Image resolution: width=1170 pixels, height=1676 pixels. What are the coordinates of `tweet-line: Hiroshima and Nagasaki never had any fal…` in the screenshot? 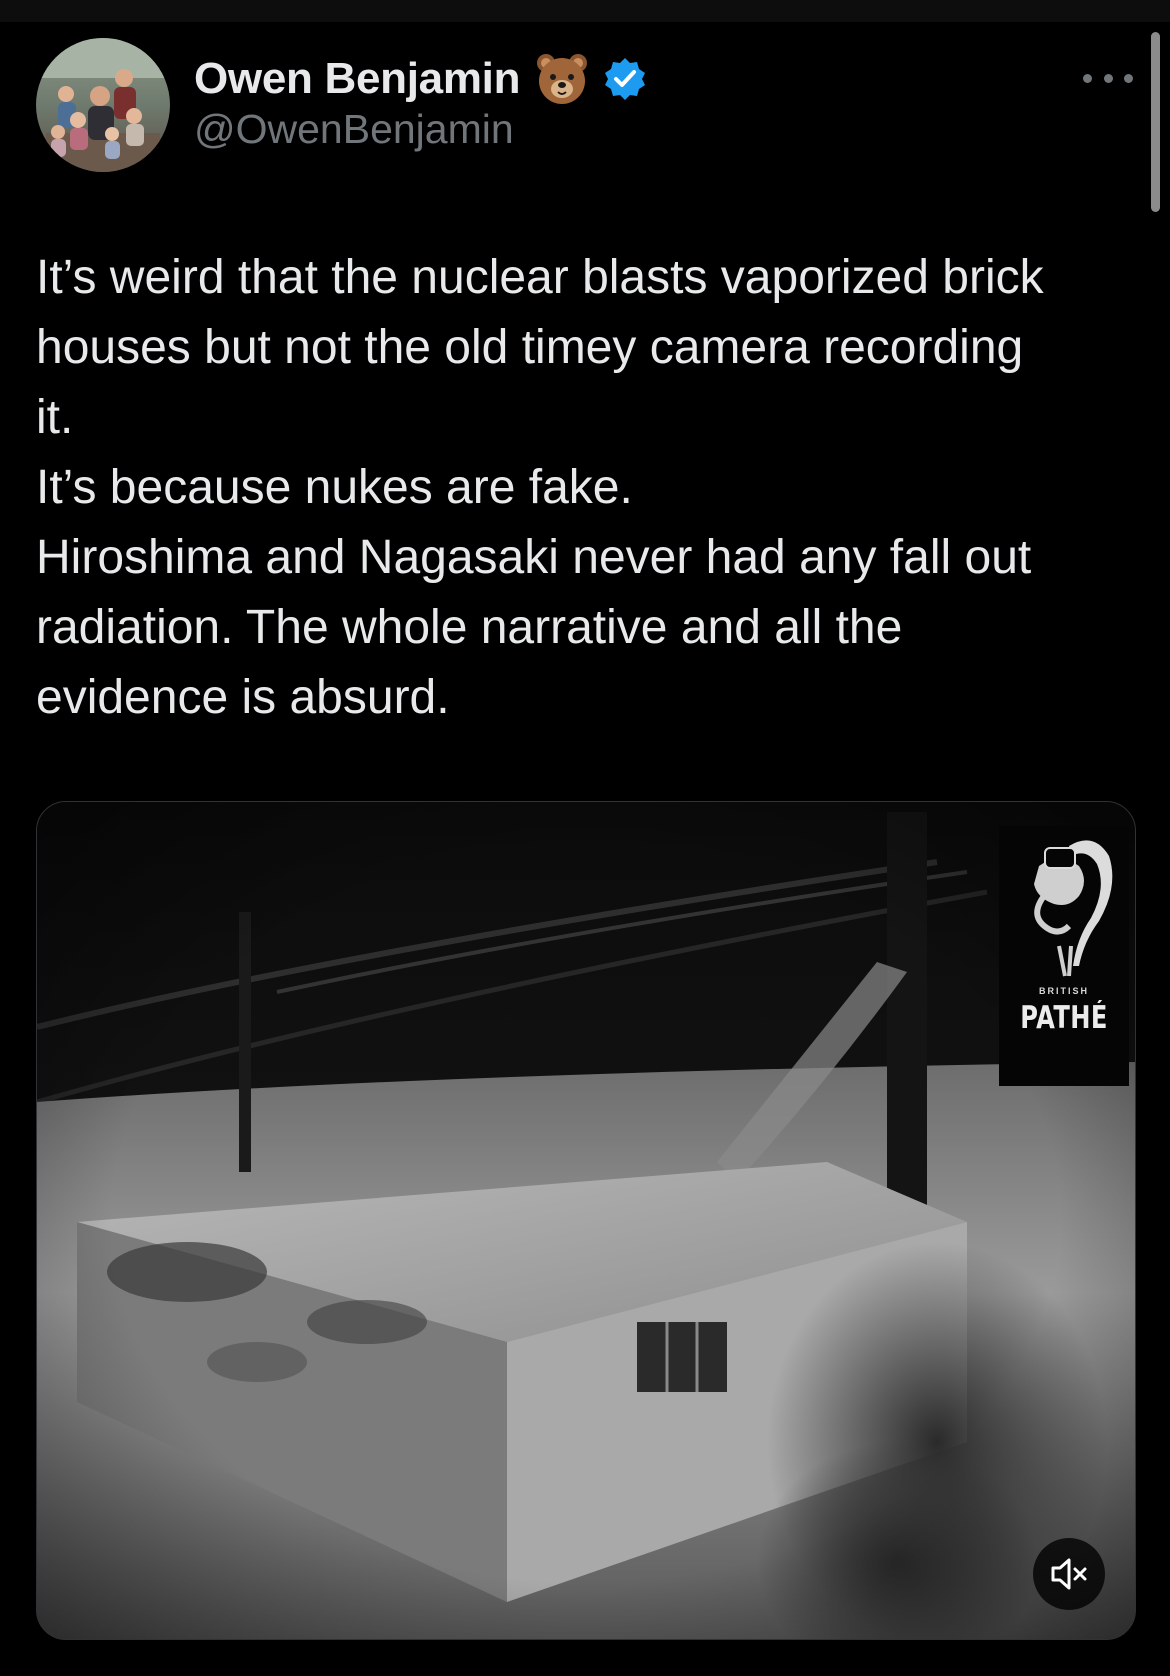 It's located at (534, 557).